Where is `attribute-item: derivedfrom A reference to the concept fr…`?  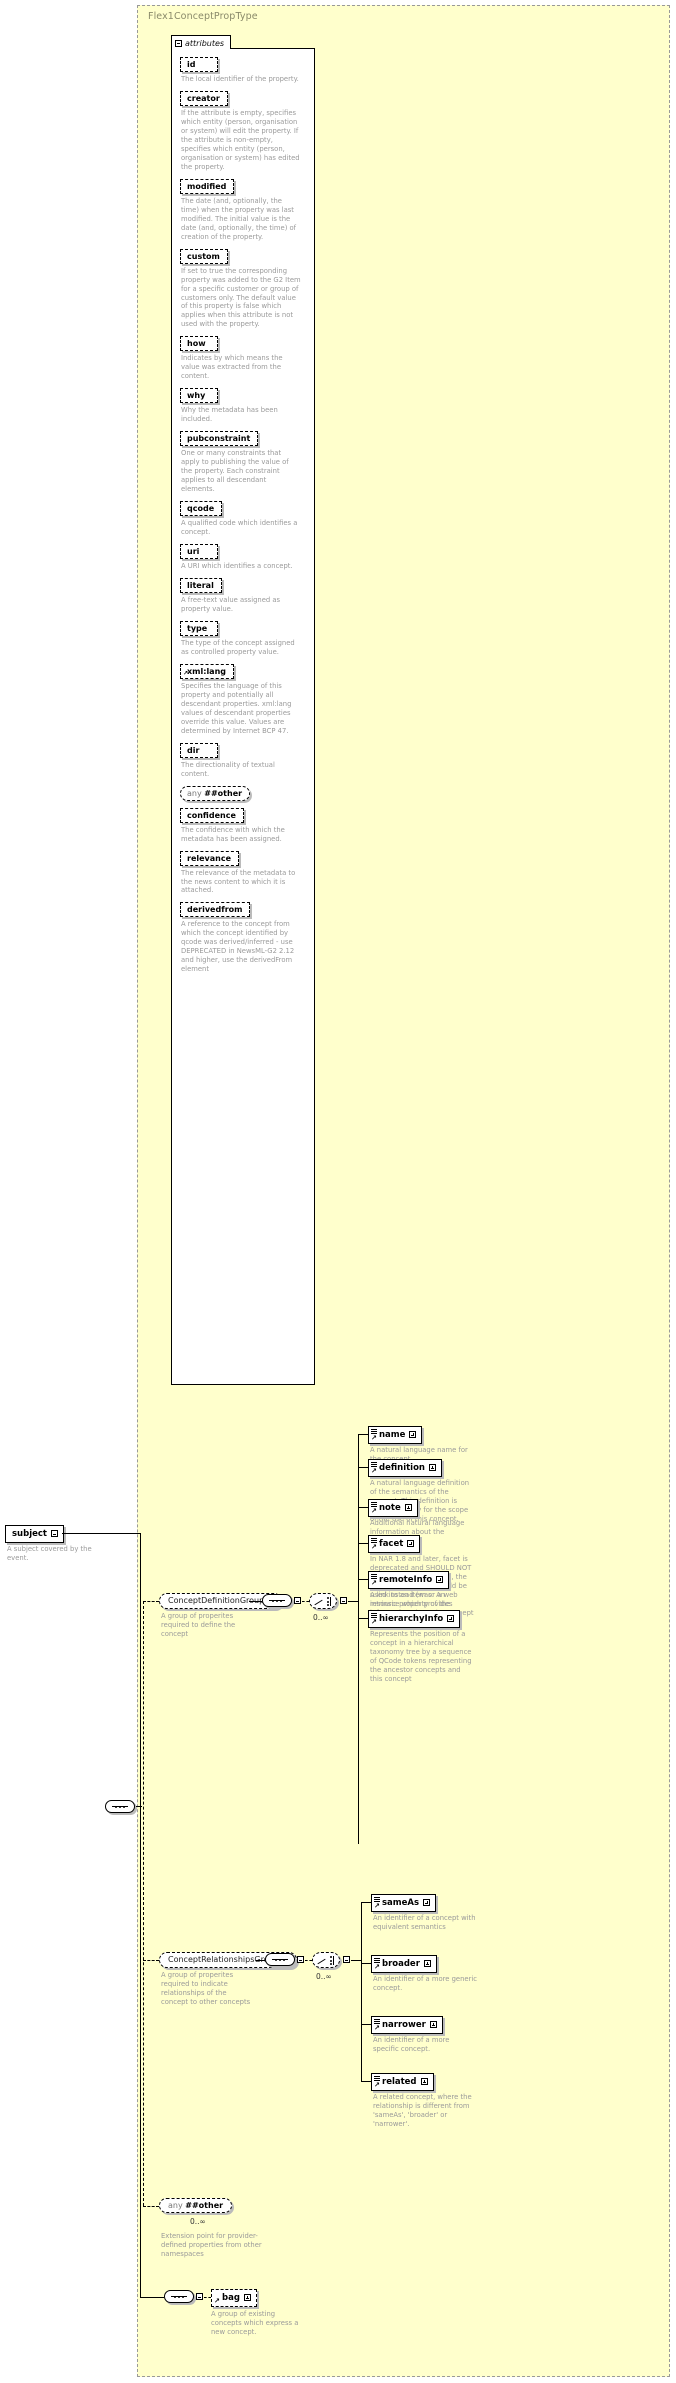 attribute-item: derivedfrom A reference to the concept fr… is located at coordinates (244, 938).